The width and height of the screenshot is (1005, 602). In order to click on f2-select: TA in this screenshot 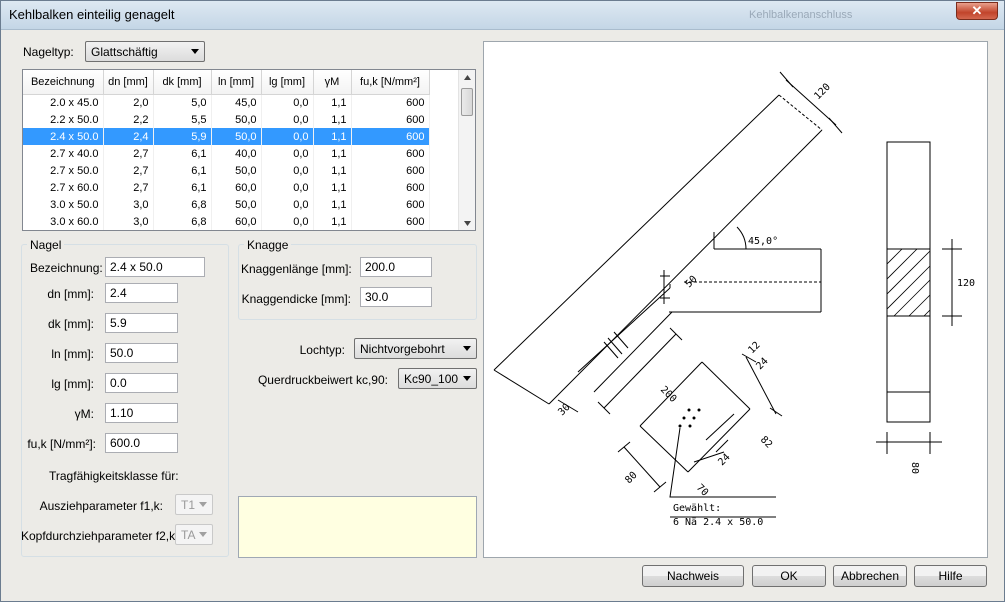, I will do `click(194, 534)`.